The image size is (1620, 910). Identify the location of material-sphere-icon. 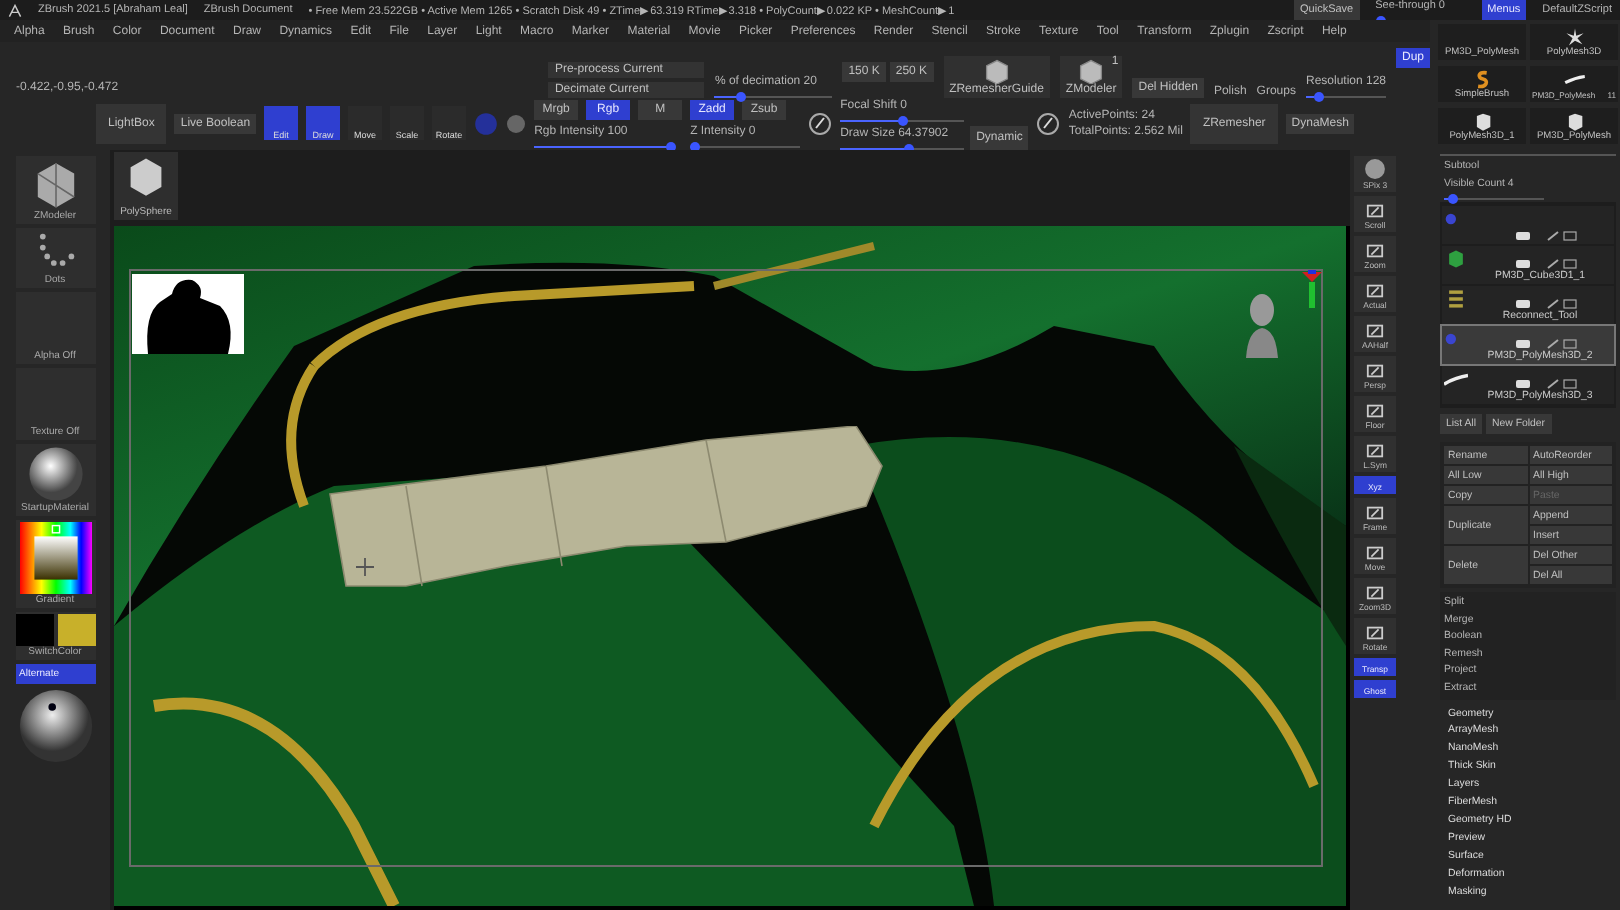
(55, 474).